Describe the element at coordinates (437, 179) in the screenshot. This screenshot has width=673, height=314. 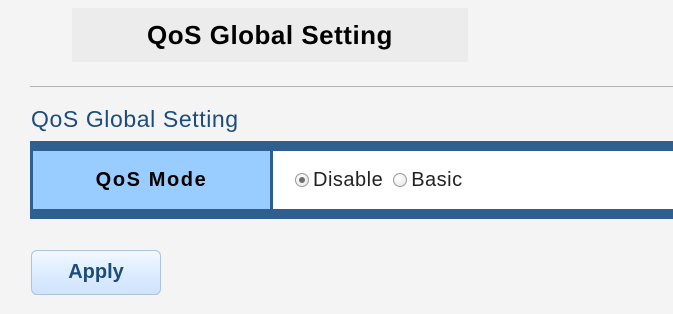
I see `radio-basic-label: Basic` at that location.